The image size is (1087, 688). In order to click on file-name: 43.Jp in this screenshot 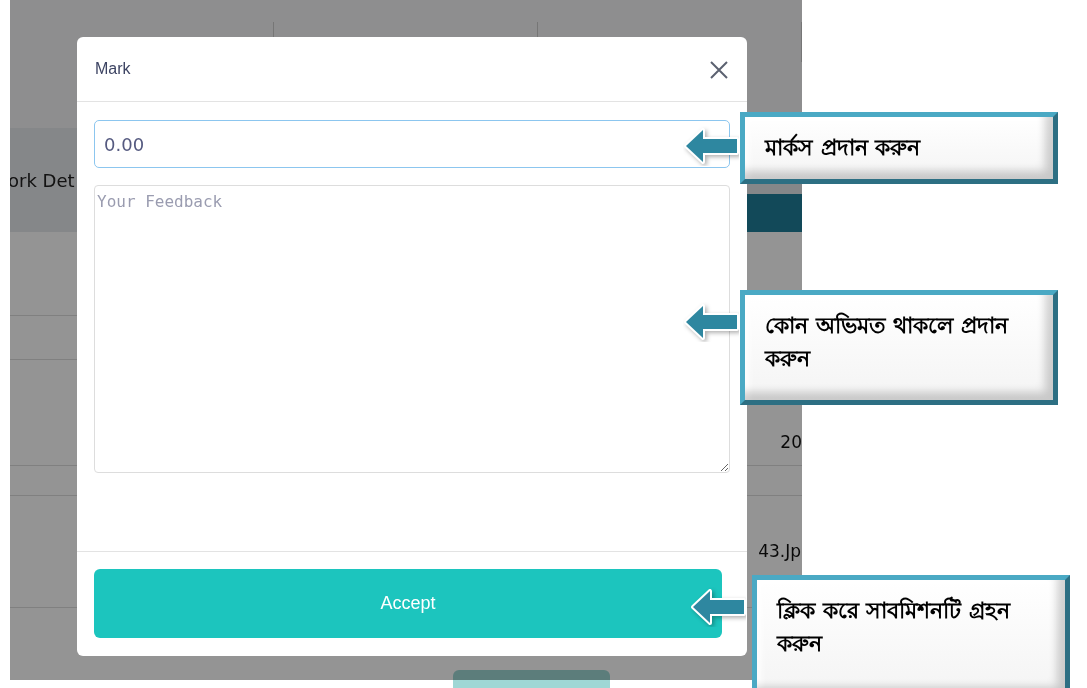, I will do `click(779, 551)`.